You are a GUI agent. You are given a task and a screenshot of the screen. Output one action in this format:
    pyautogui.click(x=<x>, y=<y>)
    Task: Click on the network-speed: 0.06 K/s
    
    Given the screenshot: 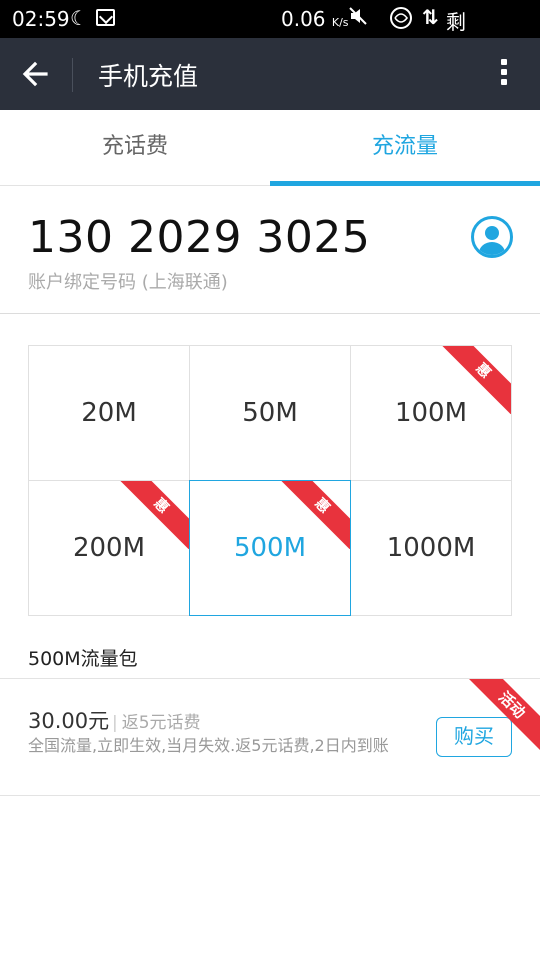 What is the action you would take?
    pyautogui.click(x=315, y=19)
    